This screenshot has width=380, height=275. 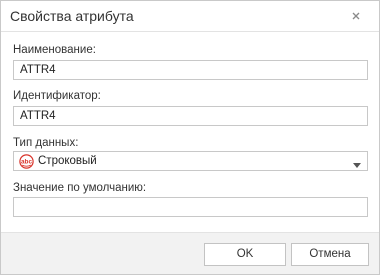 I want to click on abc-string-type-icon: abc, so click(x=26, y=161).